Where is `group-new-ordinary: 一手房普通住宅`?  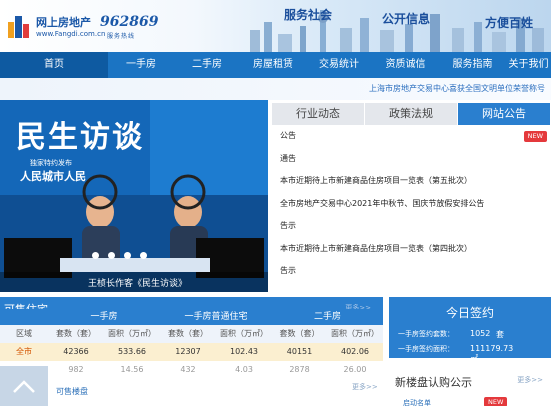
group-new-ordinary: 一手房普通住宅 is located at coordinates (216, 317).